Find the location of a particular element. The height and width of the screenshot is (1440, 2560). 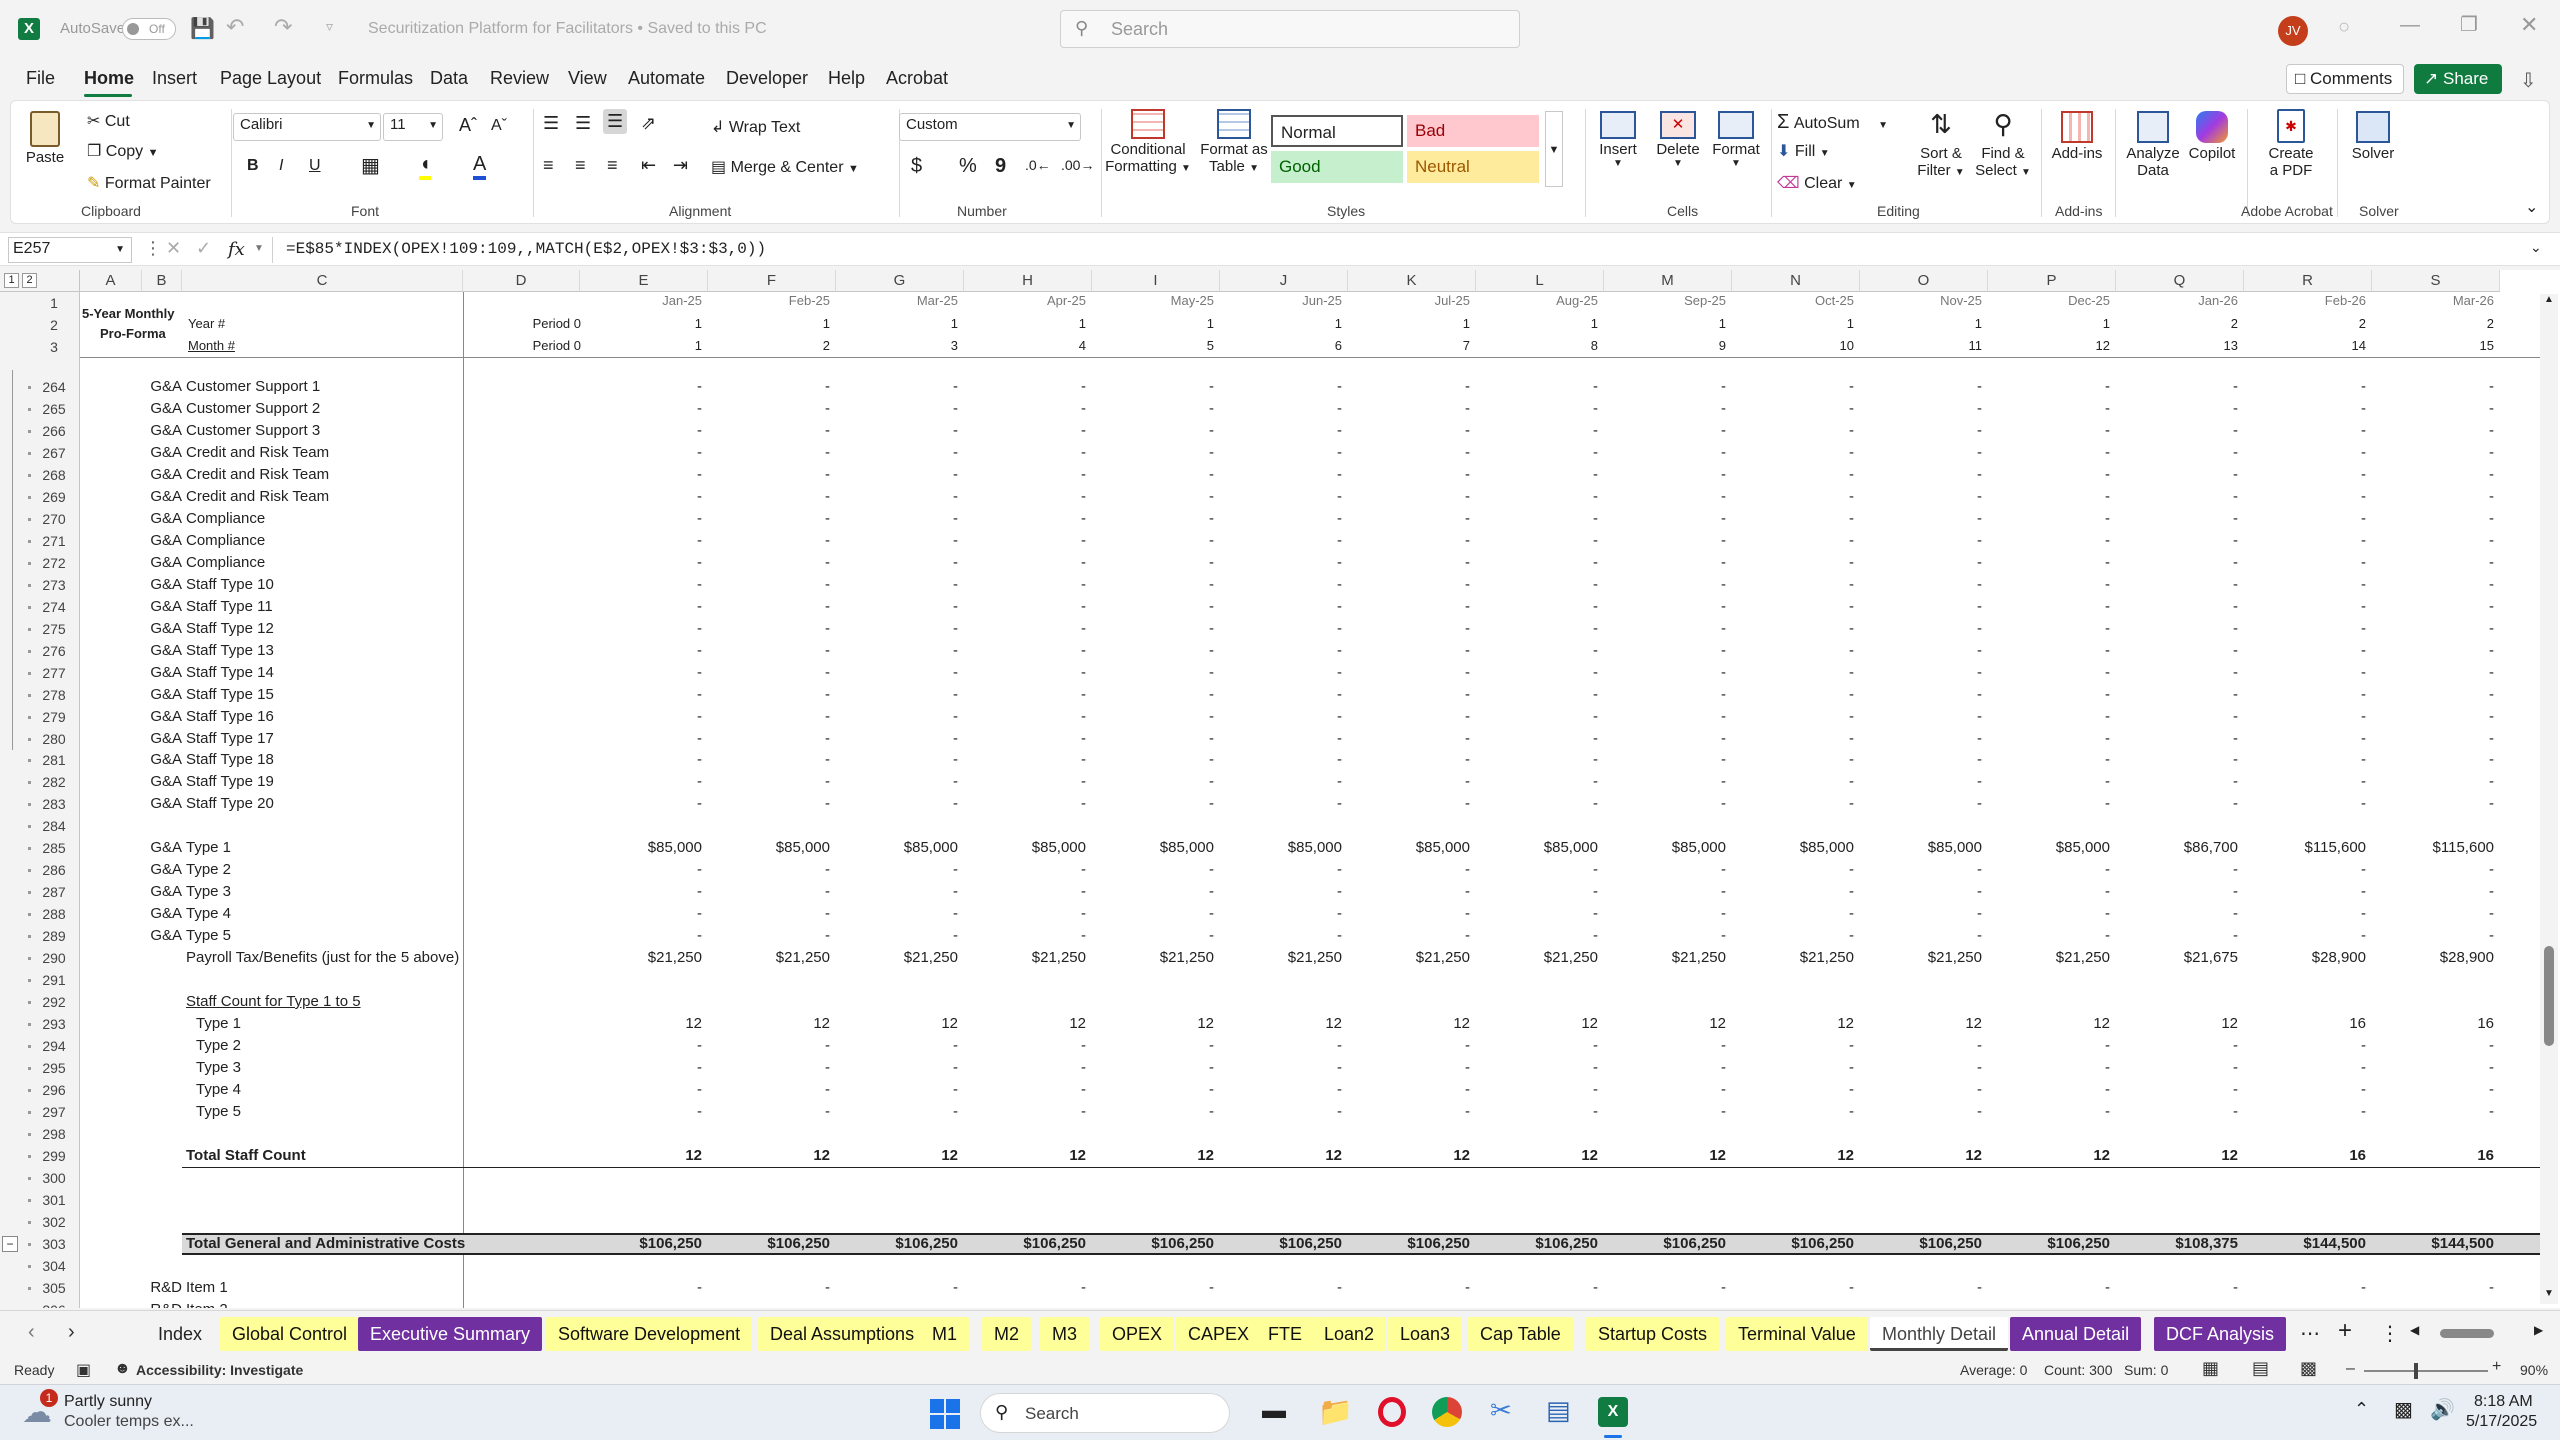

vertical-scrollbar: ▲ ▼ is located at coordinates (2549, 799).